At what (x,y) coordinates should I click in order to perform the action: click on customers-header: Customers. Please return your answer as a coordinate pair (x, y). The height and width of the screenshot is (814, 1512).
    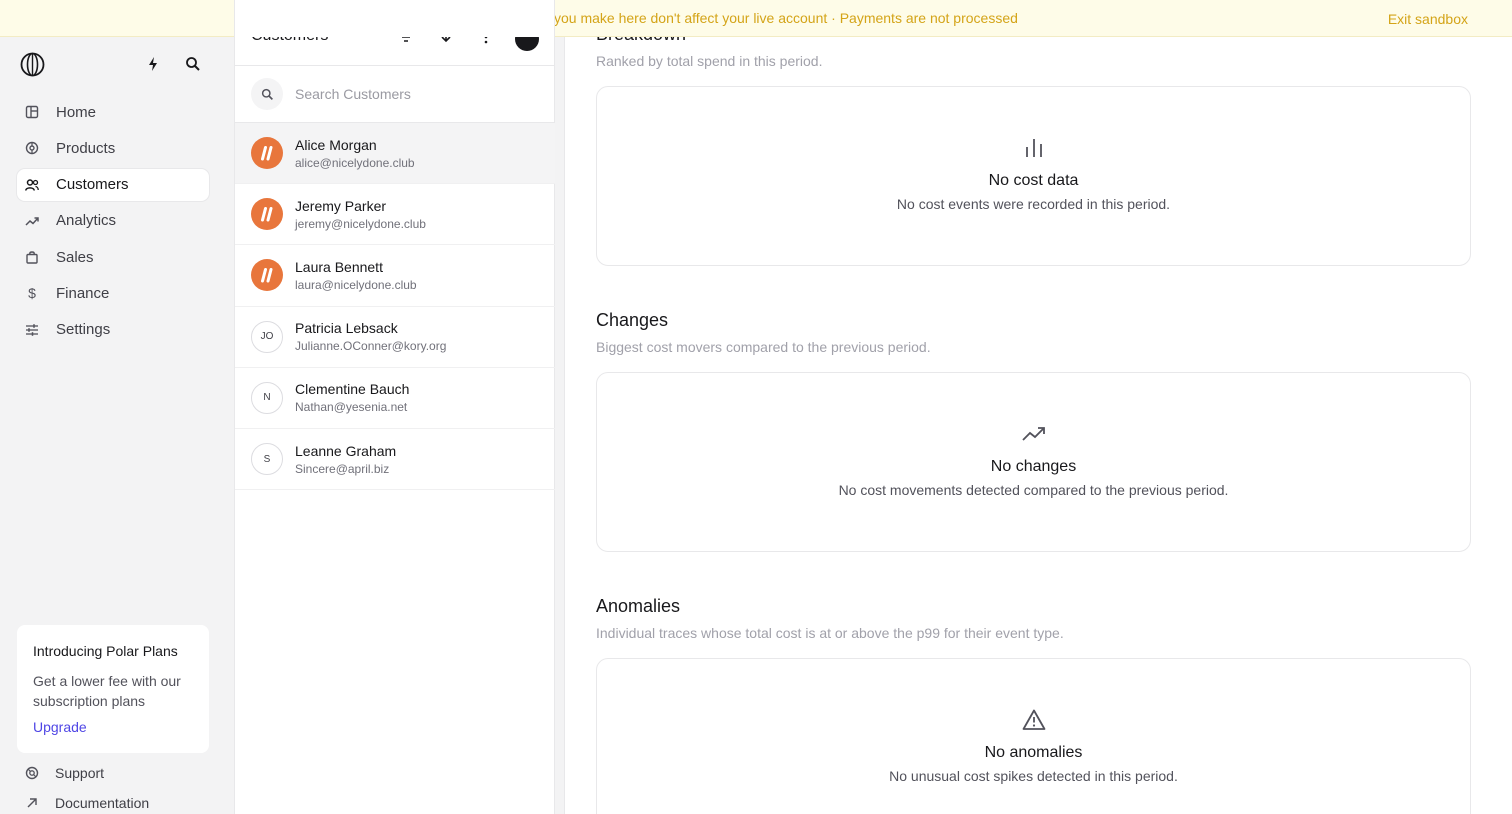
    Looking at the image, I should click on (395, 51).